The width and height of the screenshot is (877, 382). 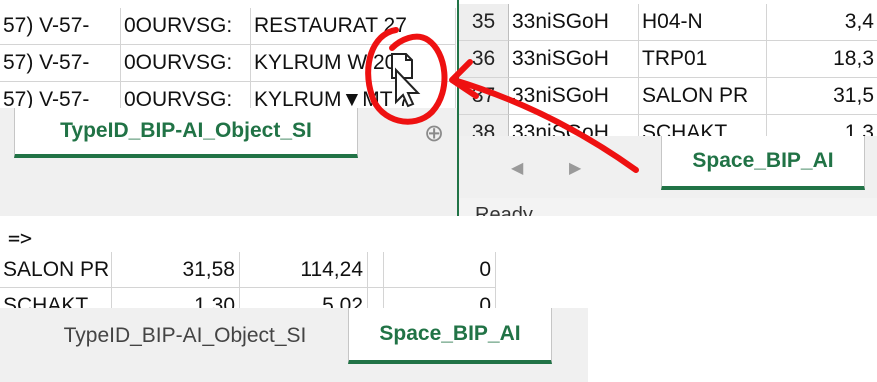 What do you see at coordinates (186, 63) in the screenshot?
I see `cell-r2-c2: 0OURVSG:` at bounding box center [186, 63].